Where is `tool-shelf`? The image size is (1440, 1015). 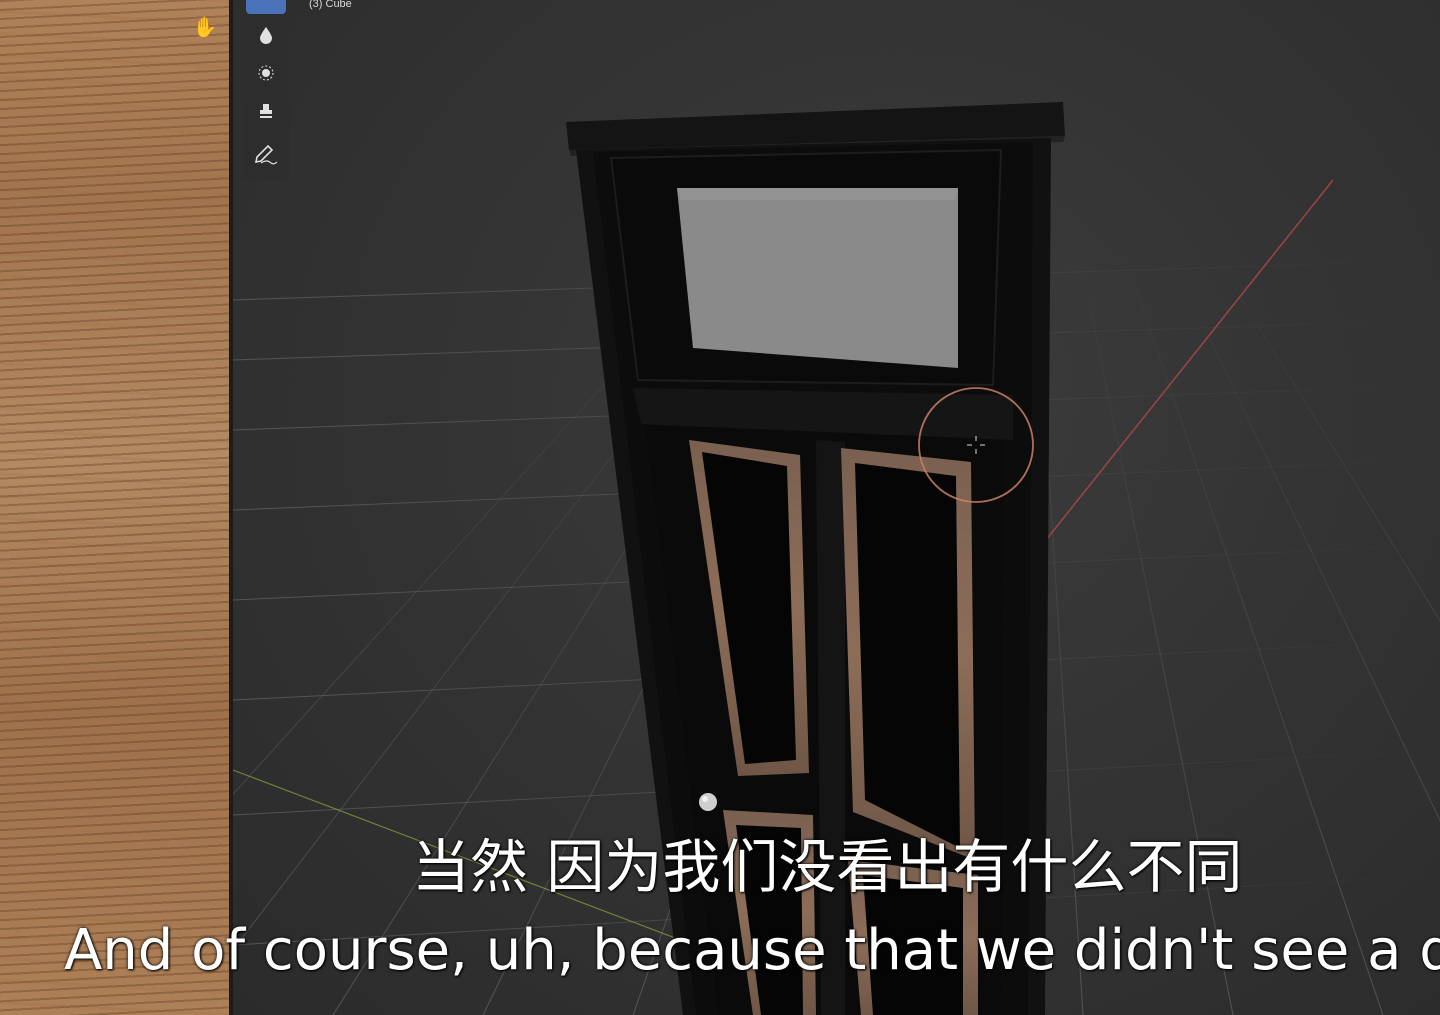
tool-shelf is located at coordinates (266, 90).